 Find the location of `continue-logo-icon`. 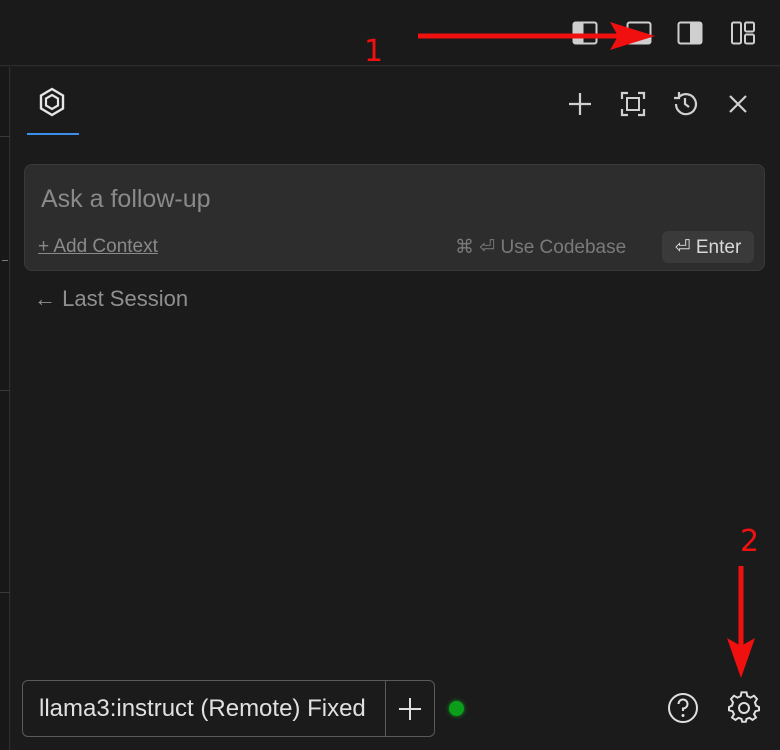

continue-logo-icon is located at coordinates (52, 102).